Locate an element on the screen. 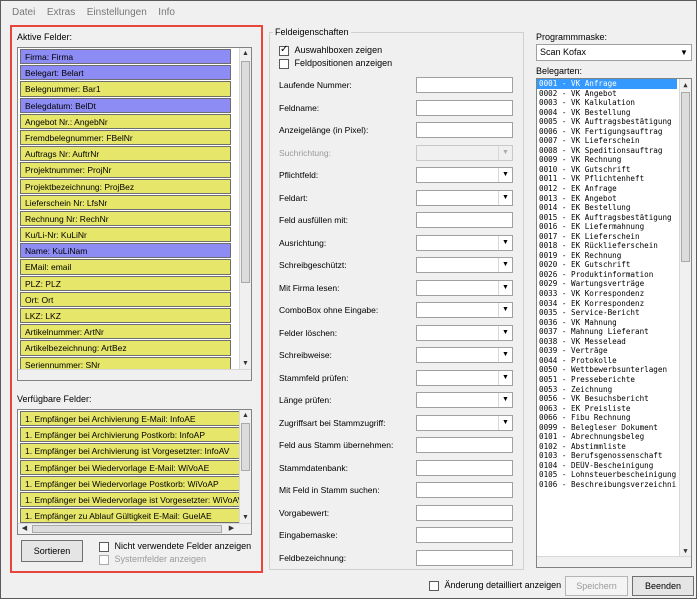 The height and width of the screenshot is (599, 697). belegart-item: 0003 - VK Kalkulation is located at coordinates (607, 103).